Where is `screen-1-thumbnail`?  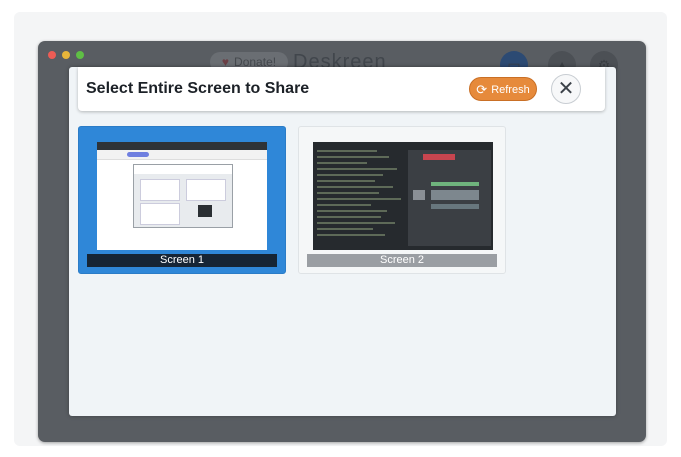 screen-1-thumbnail is located at coordinates (182, 196).